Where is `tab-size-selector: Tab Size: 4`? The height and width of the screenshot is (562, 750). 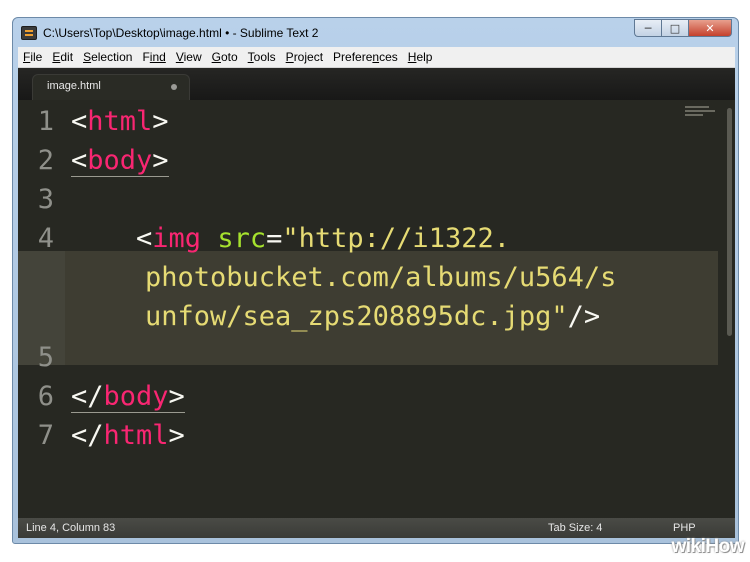
tab-size-selector: Tab Size: 4 is located at coordinates (575, 528).